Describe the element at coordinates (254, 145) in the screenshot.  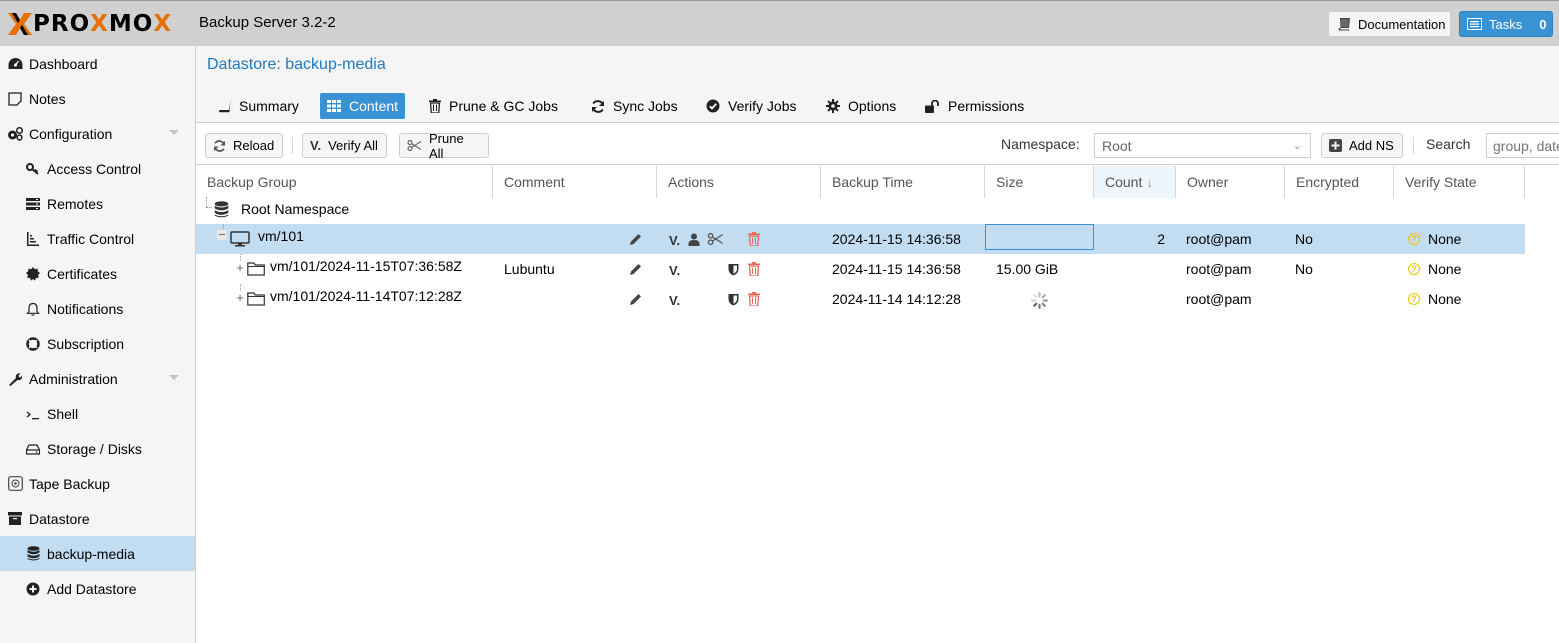
I see `reload-label: Reload` at that location.